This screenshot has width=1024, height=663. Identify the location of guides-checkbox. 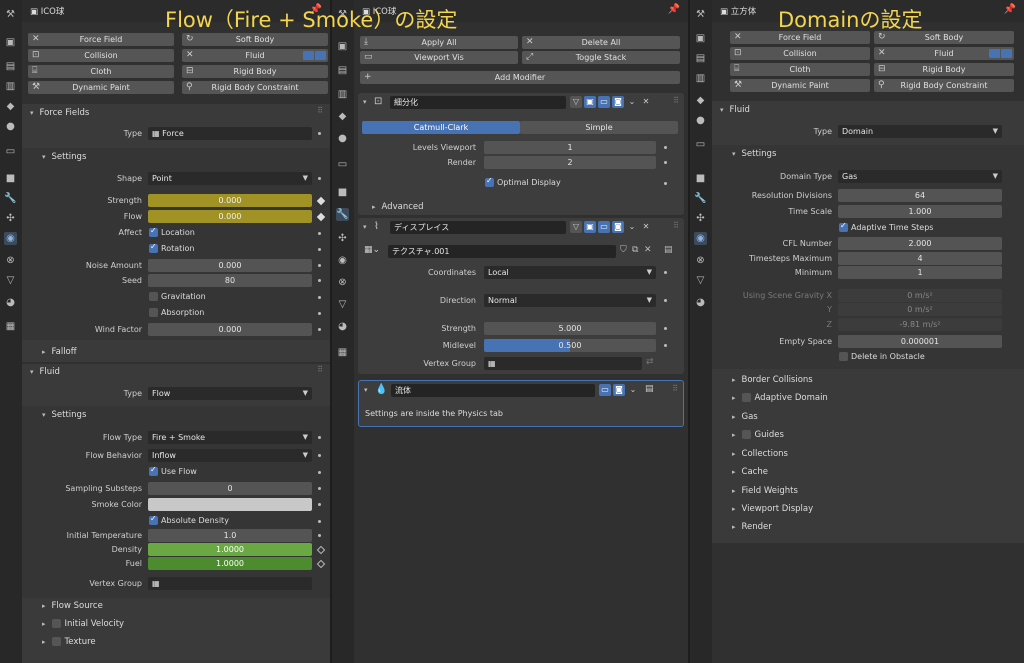
(746, 434).